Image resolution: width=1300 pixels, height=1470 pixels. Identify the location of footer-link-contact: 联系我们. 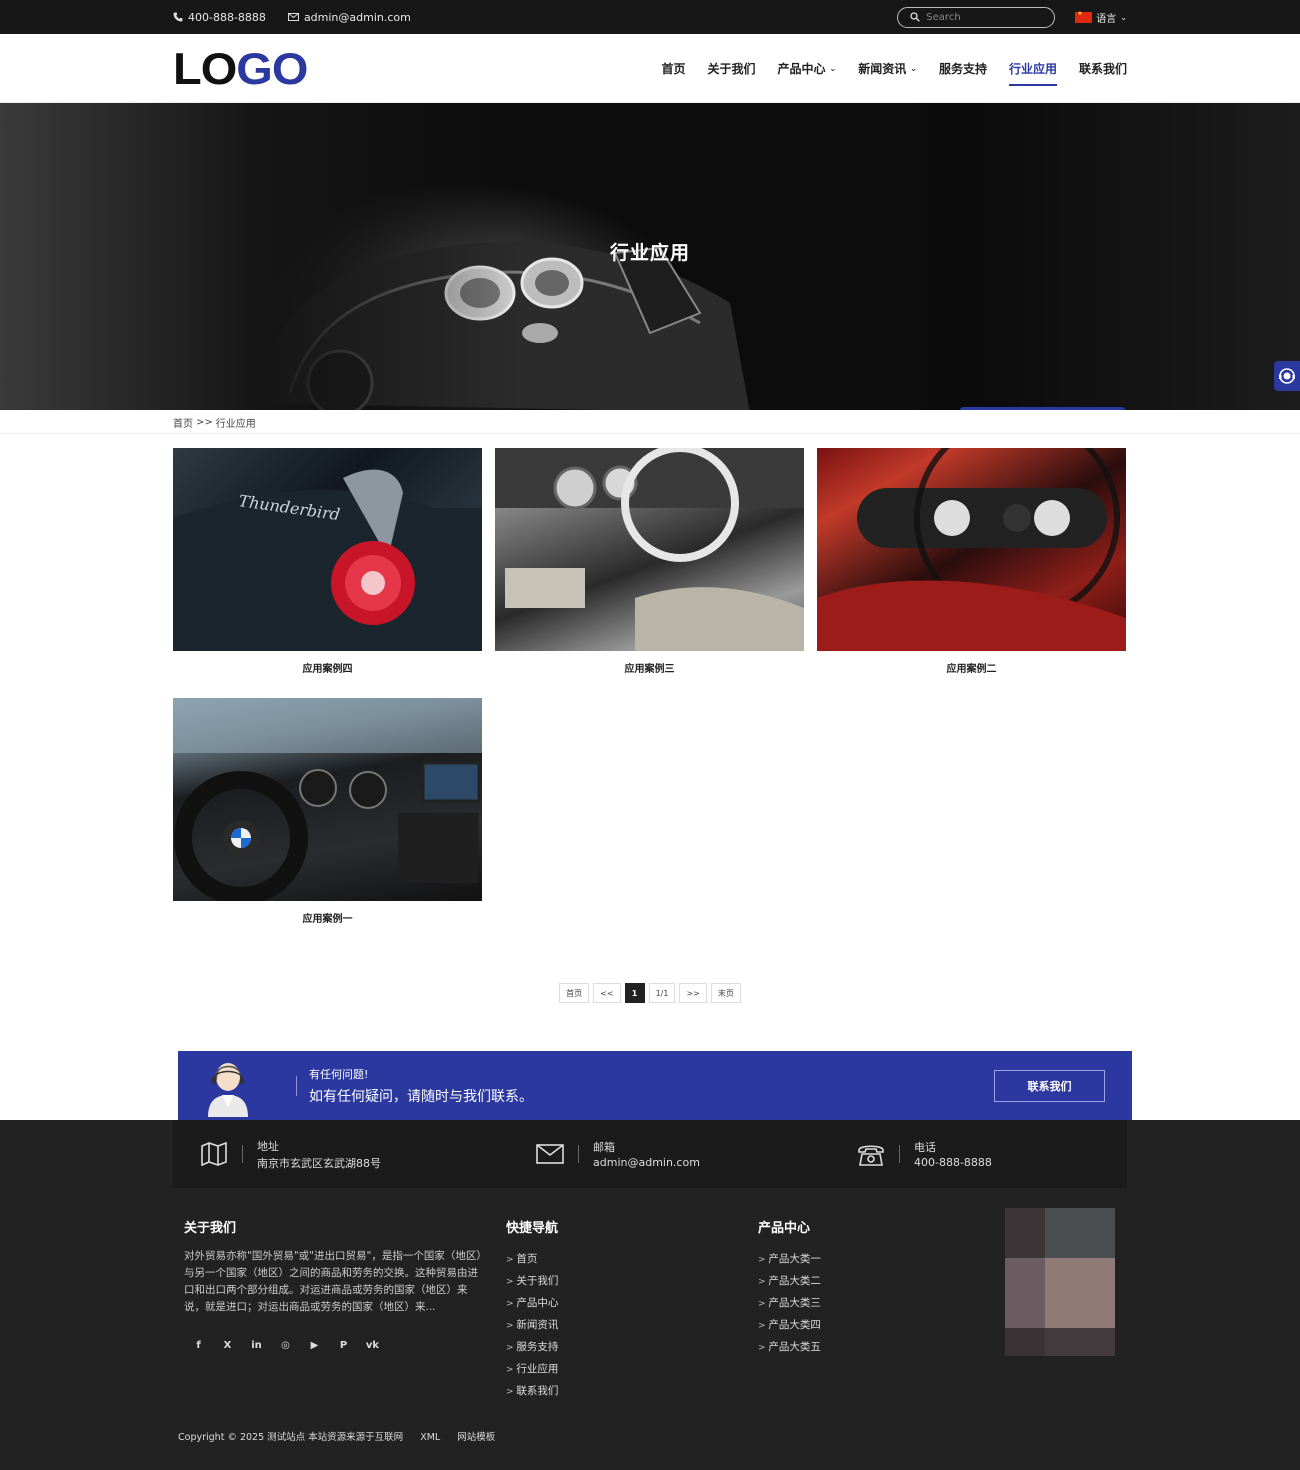
(532, 1391).